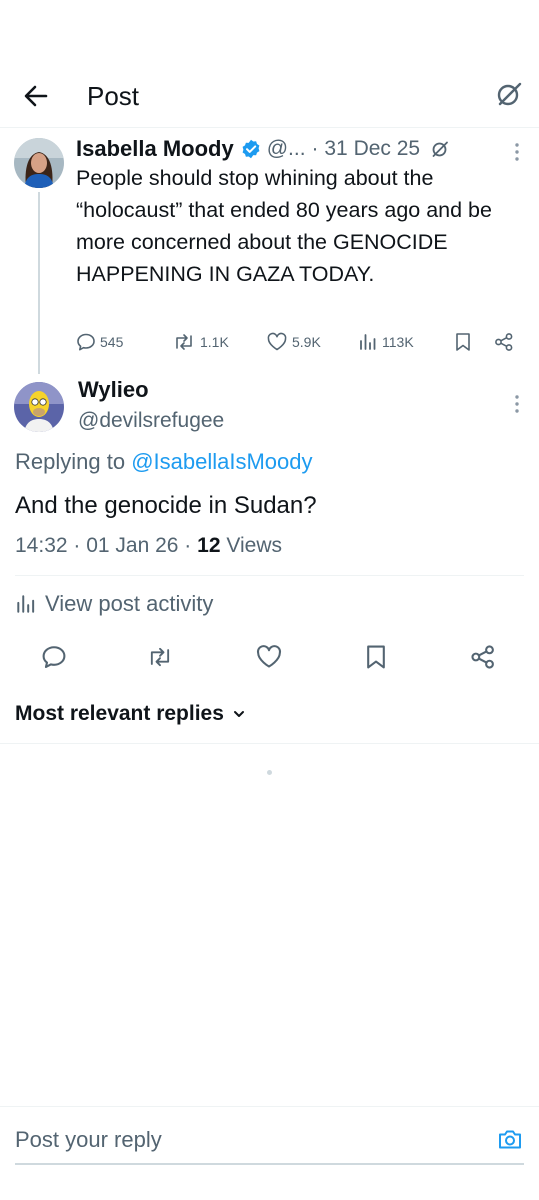  Describe the element at coordinates (306, 342) in the screenshot. I see `like-count: 5.9K` at that location.